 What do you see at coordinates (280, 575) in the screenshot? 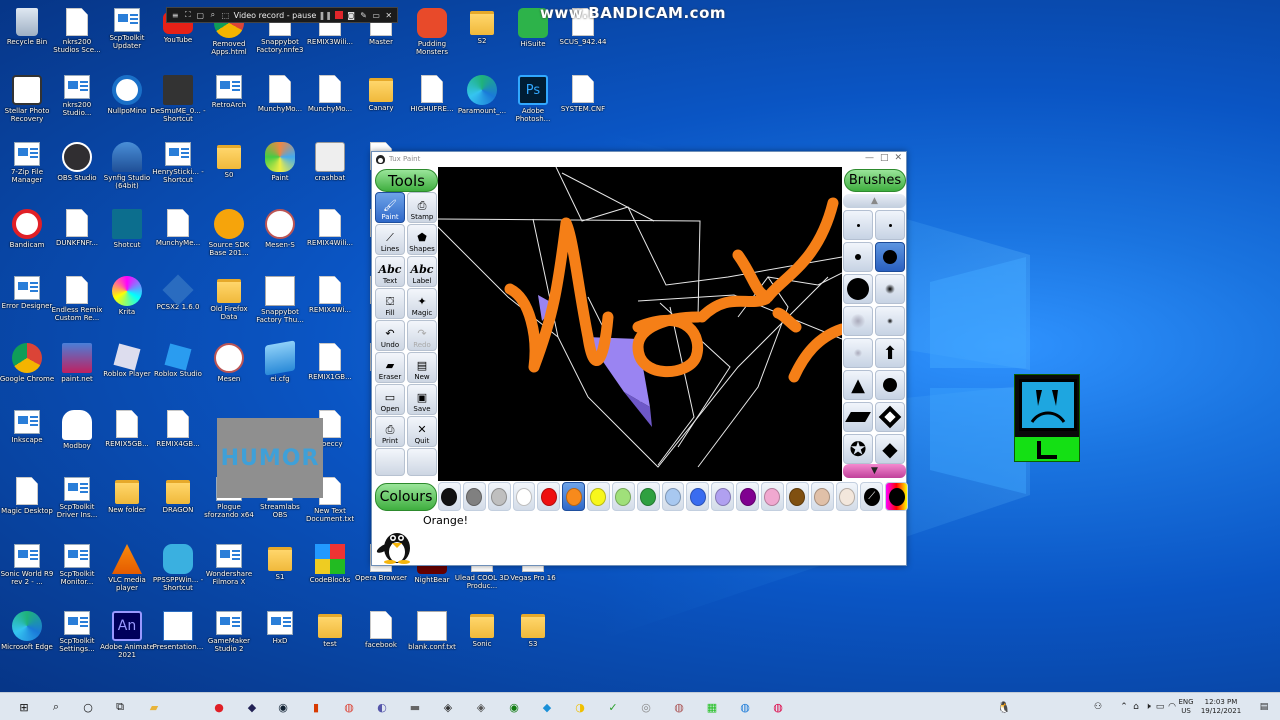
I see `desktop-icon: S1` at bounding box center [280, 575].